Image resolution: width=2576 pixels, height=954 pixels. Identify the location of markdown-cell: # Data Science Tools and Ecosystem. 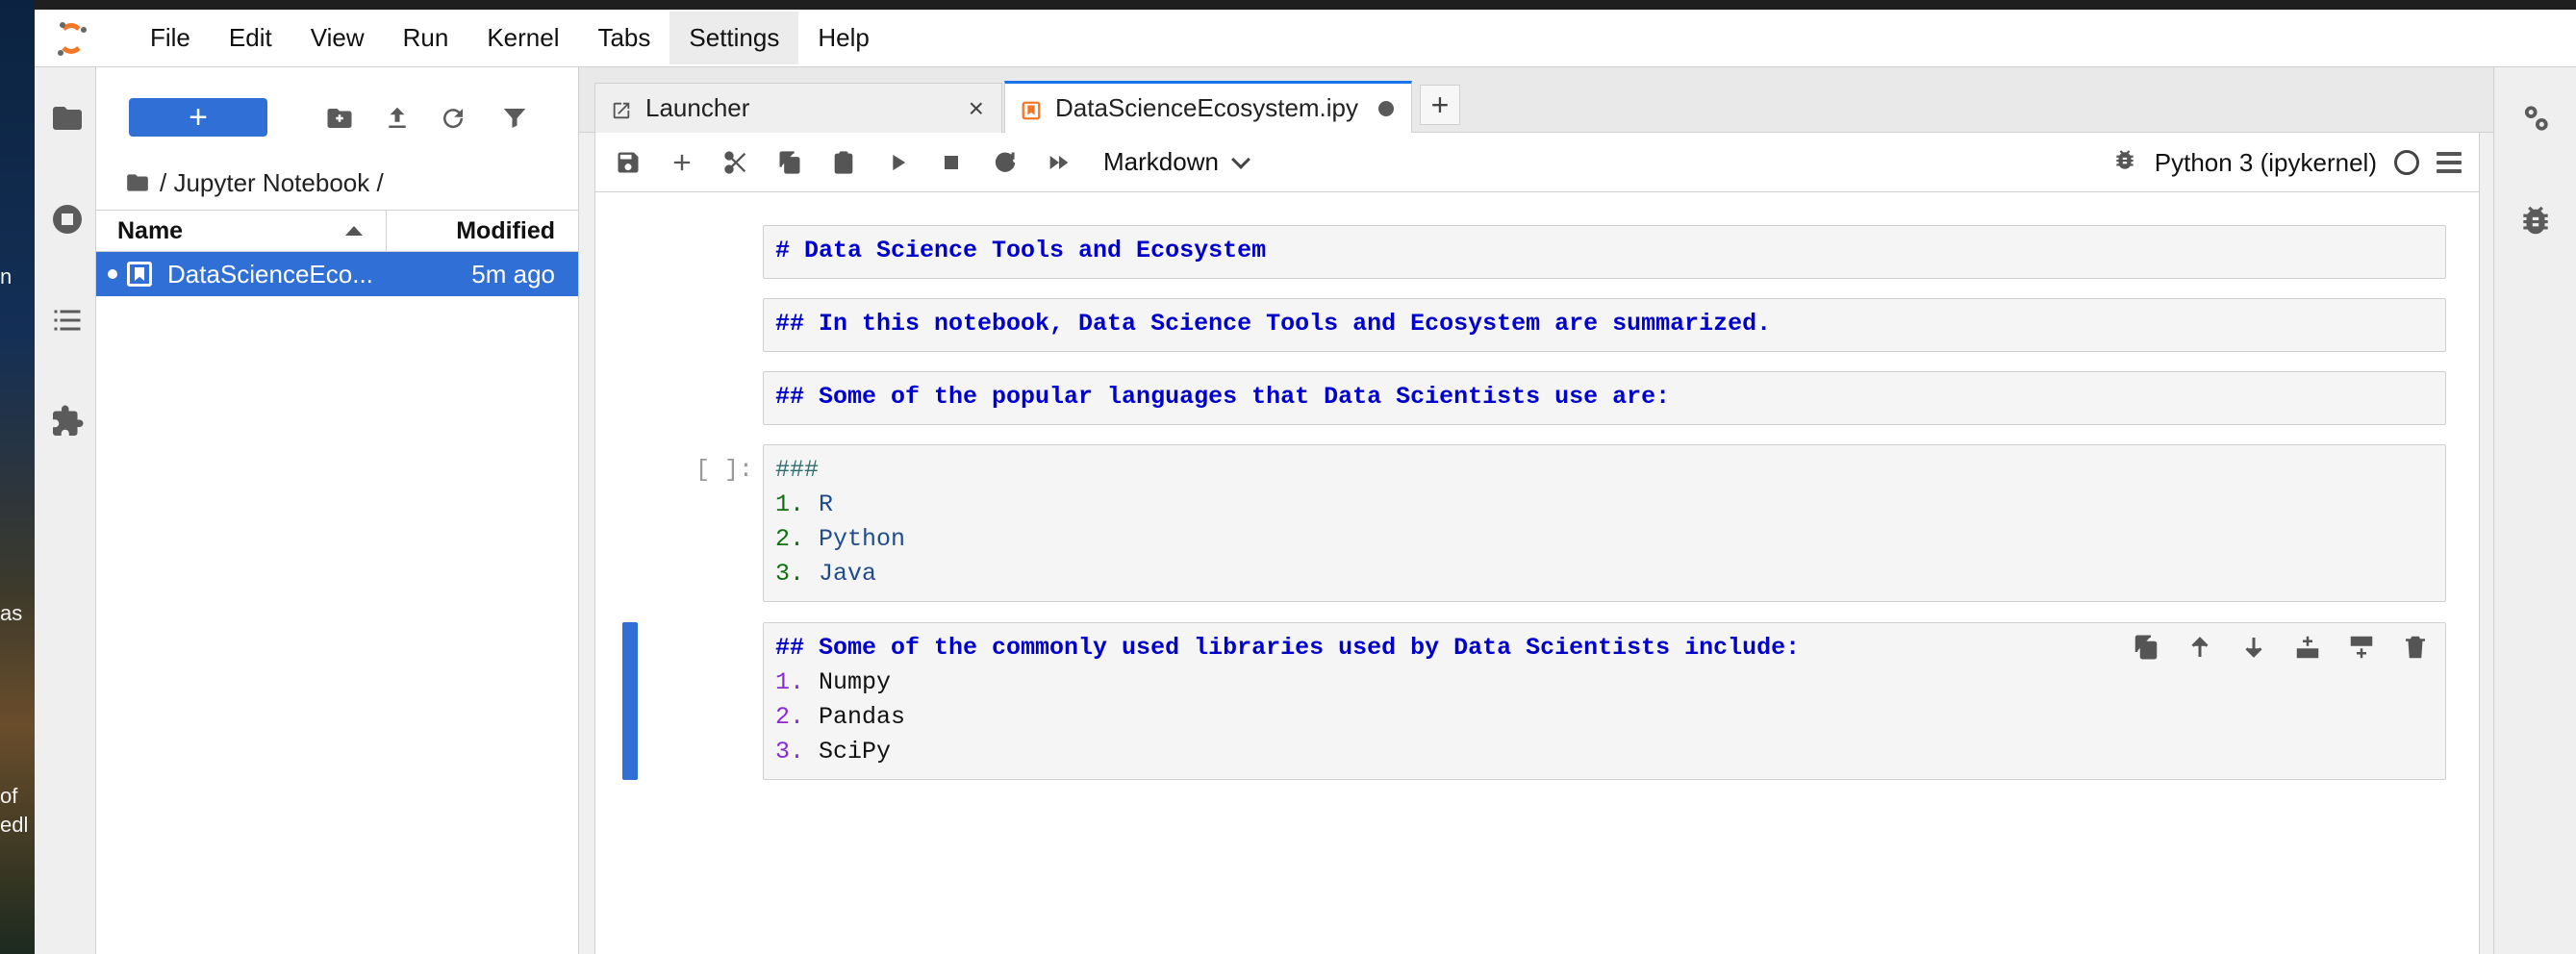
(1605, 252).